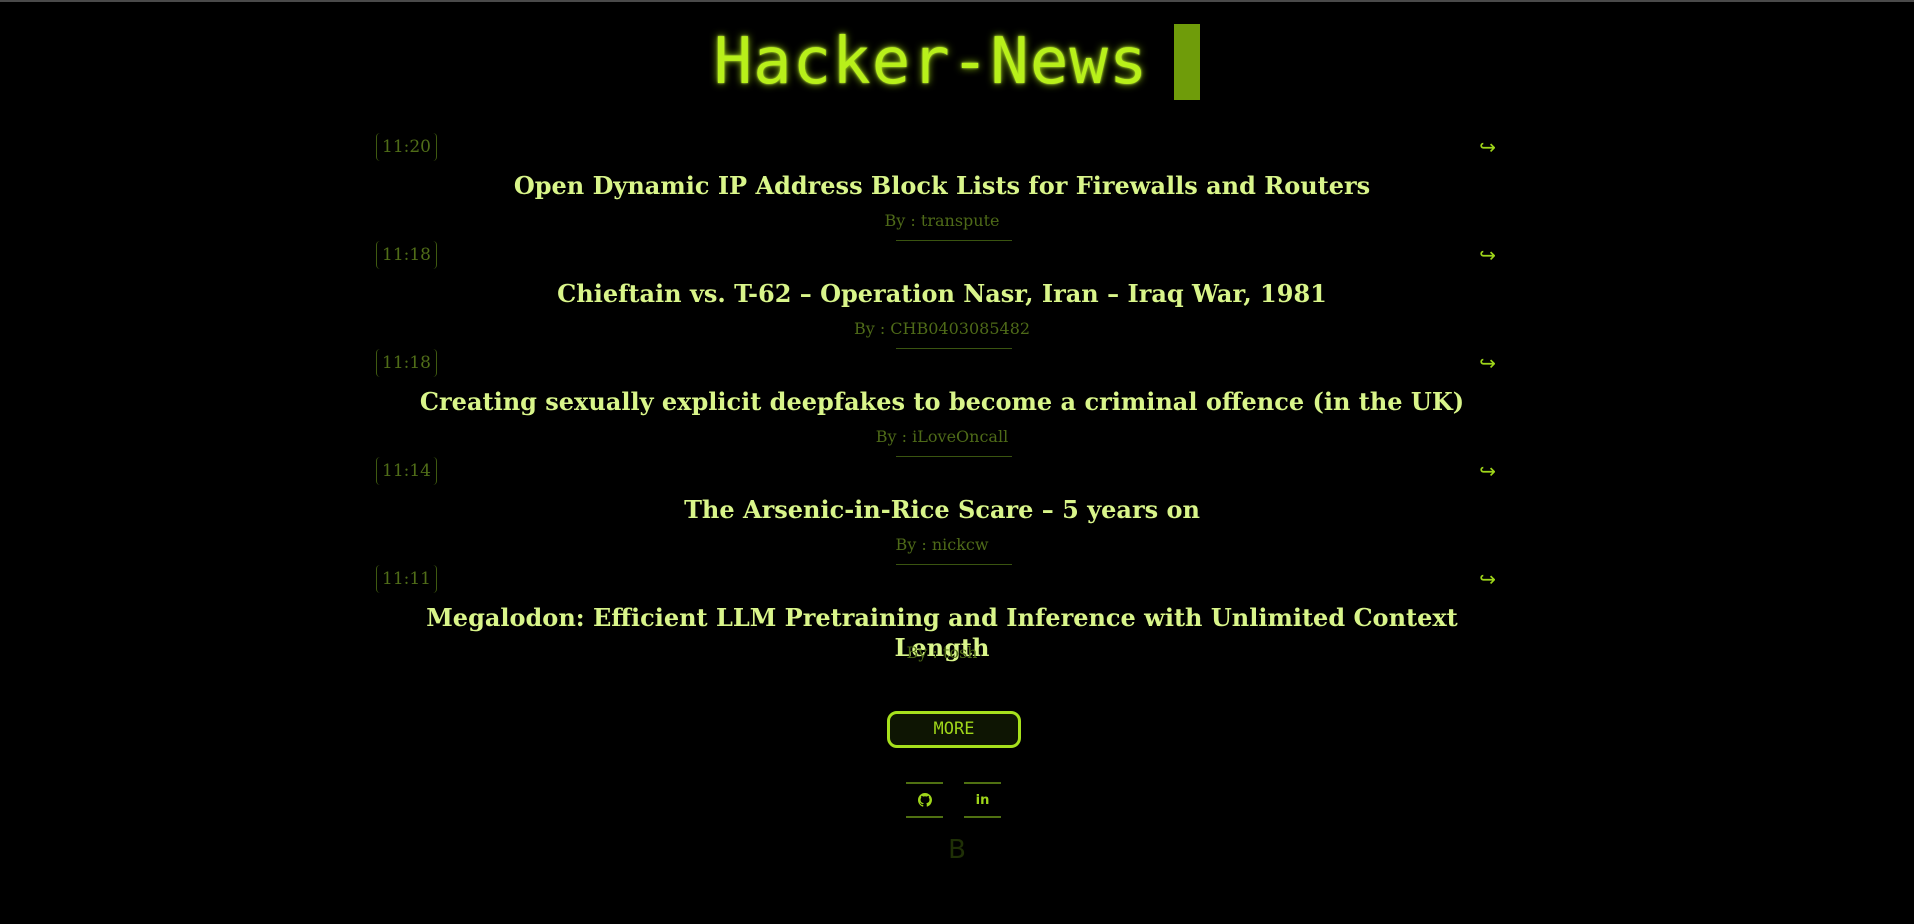 The image size is (1914, 924). Describe the element at coordinates (957, 1) in the screenshot. I see `top-border` at that location.